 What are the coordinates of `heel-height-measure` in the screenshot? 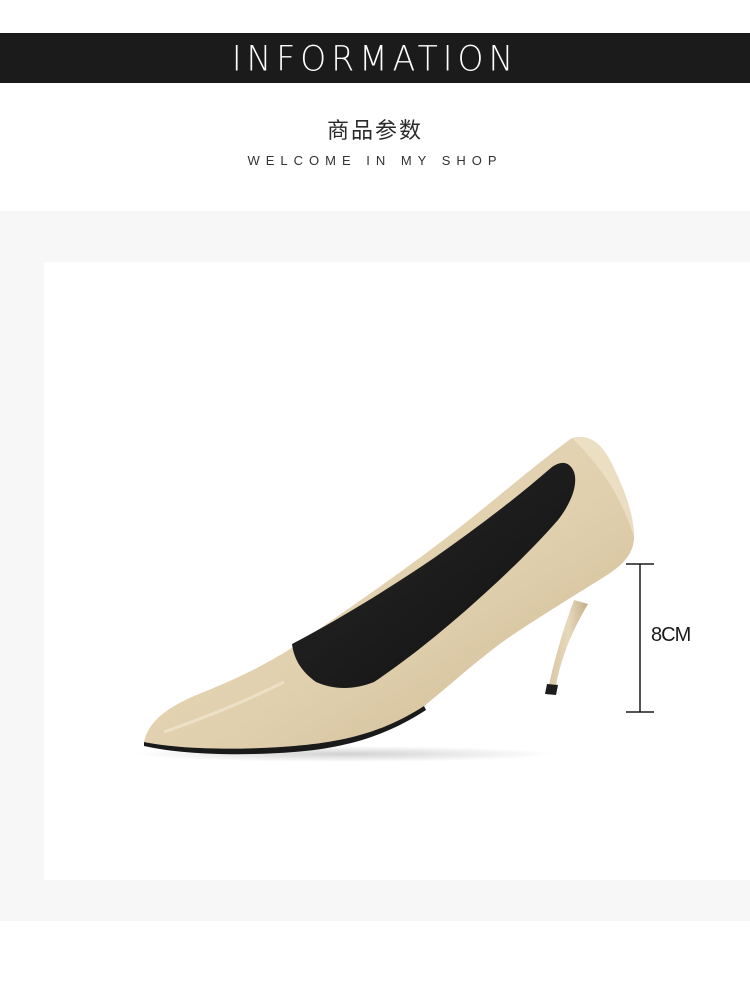 It's located at (640, 638).